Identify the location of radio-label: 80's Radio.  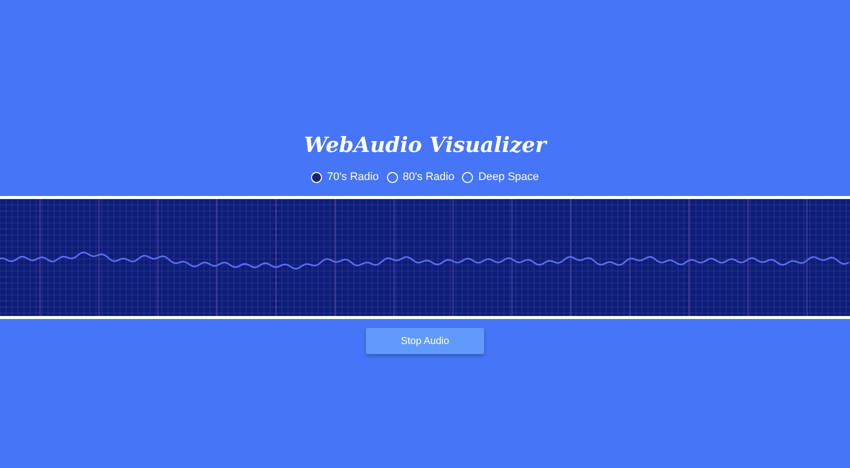
(428, 177).